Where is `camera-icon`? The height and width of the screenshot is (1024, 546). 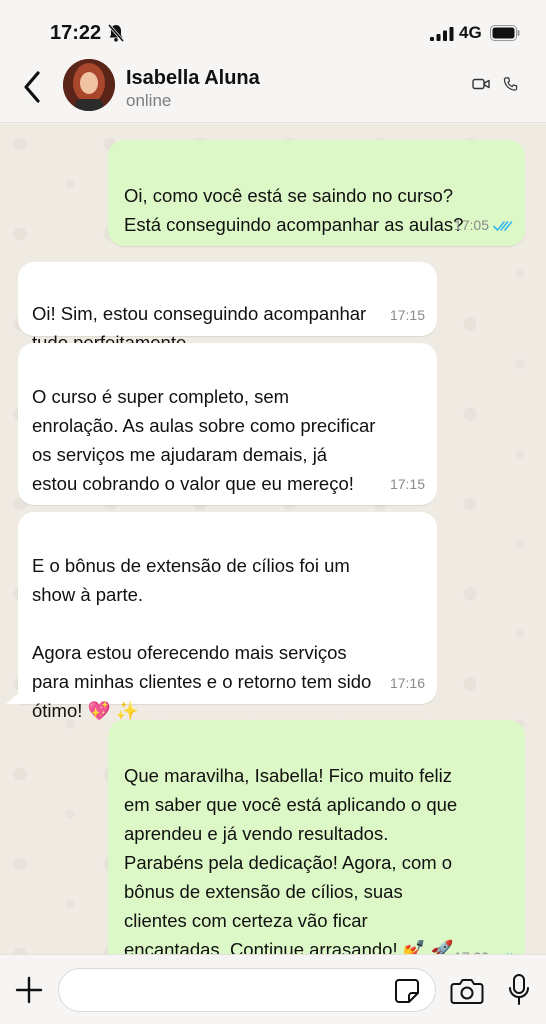 camera-icon is located at coordinates (467, 991).